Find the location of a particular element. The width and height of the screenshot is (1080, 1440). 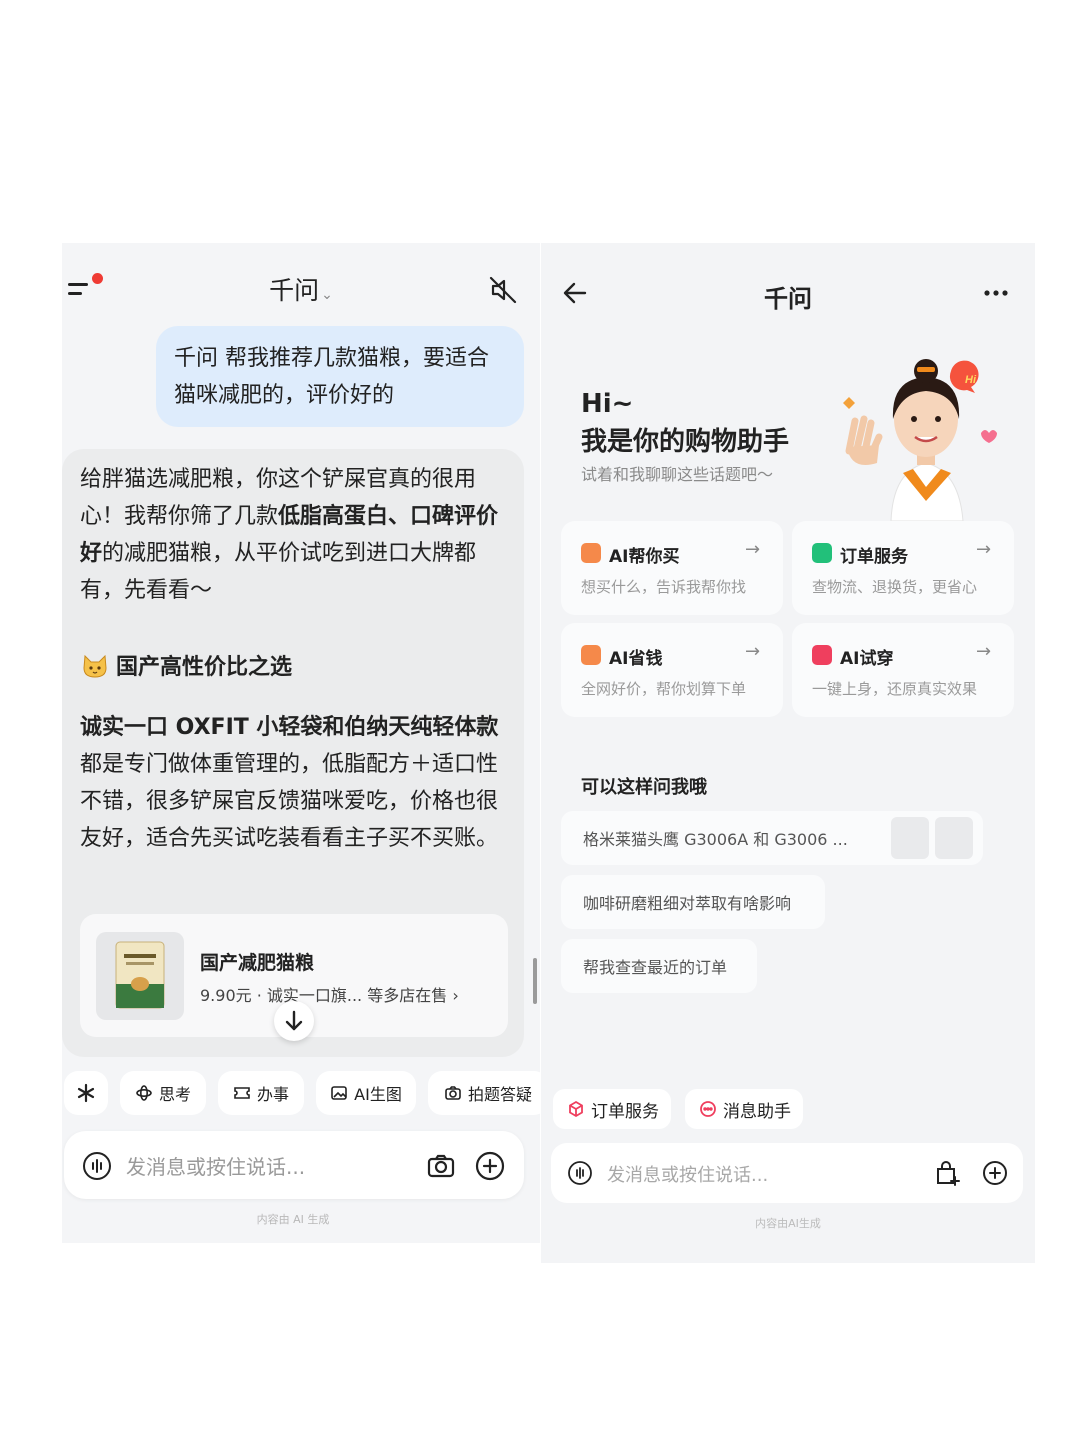

service-ai-buy: AI帮你买 → 想买什么，告诉我帮你找 is located at coordinates (672, 568).